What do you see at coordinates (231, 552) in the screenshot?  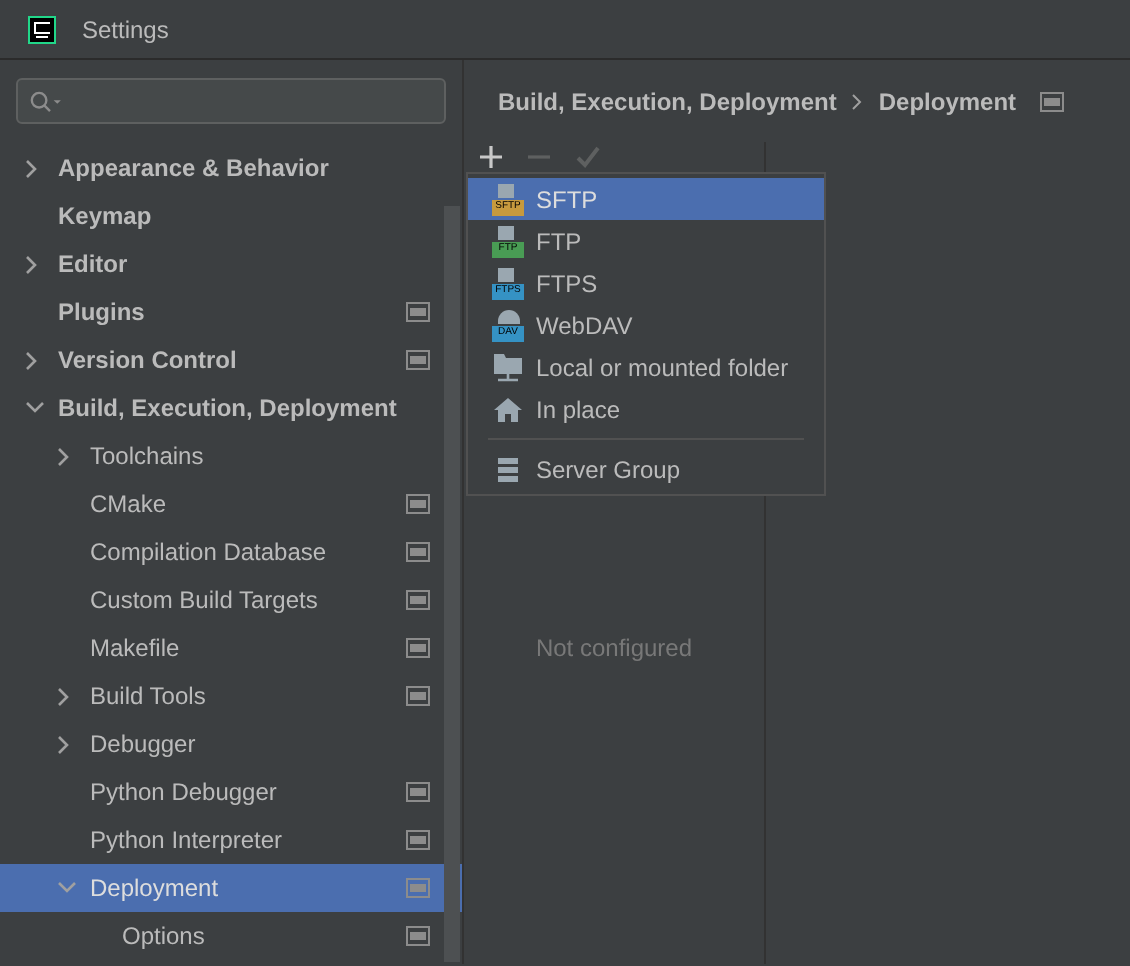 I see `tree-item: Compilation Database` at bounding box center [231, 552].